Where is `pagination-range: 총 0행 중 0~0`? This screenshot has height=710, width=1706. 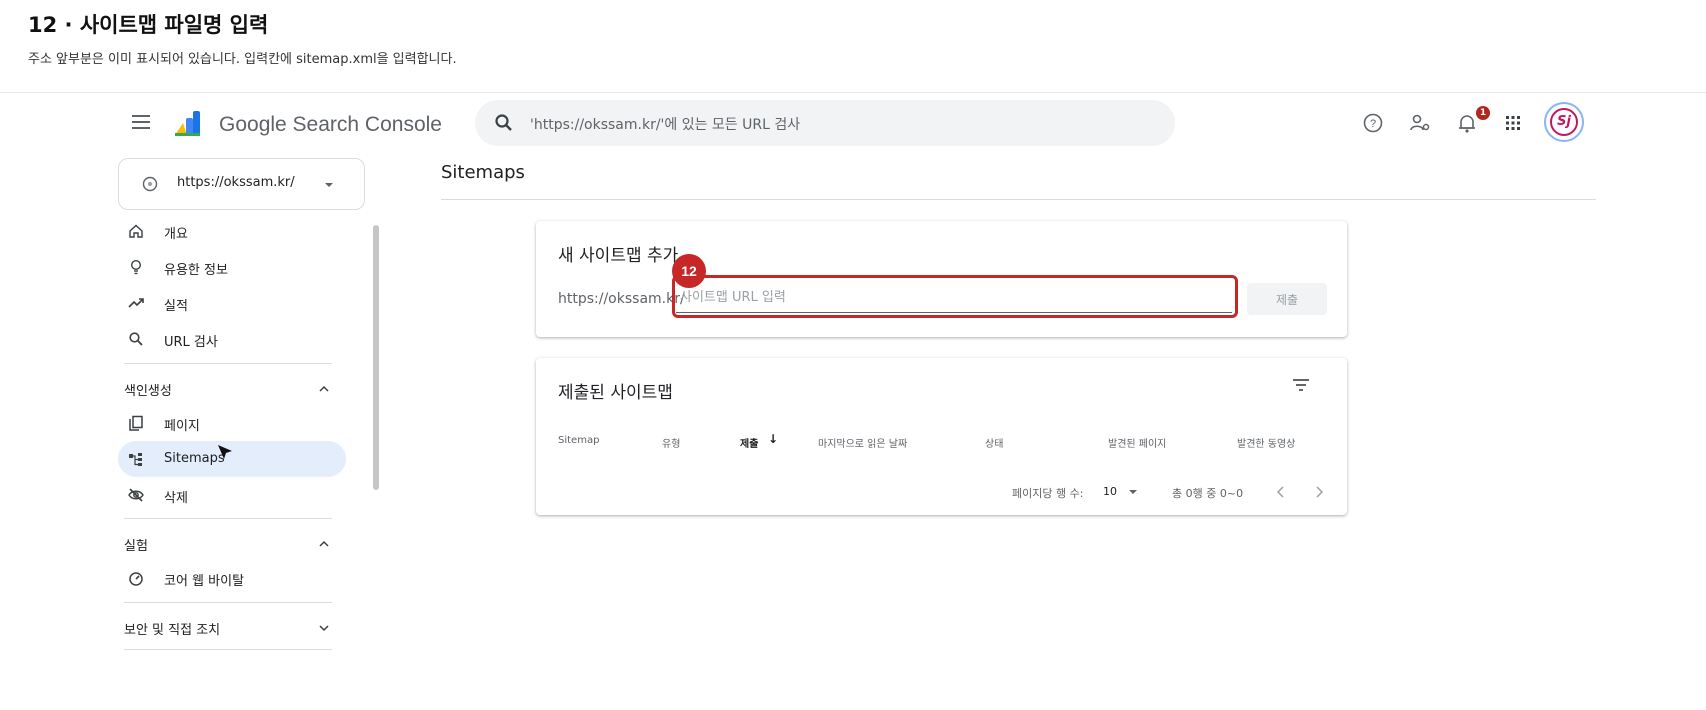
pagination-range: 총 0행 중 0~0 is located at coordinates (1208, 493).